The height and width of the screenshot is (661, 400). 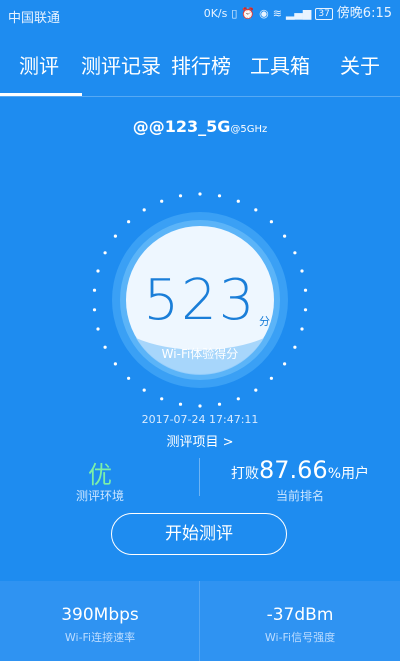 I want to click on beat-suffix: 用户, so click(x=355, y=474).